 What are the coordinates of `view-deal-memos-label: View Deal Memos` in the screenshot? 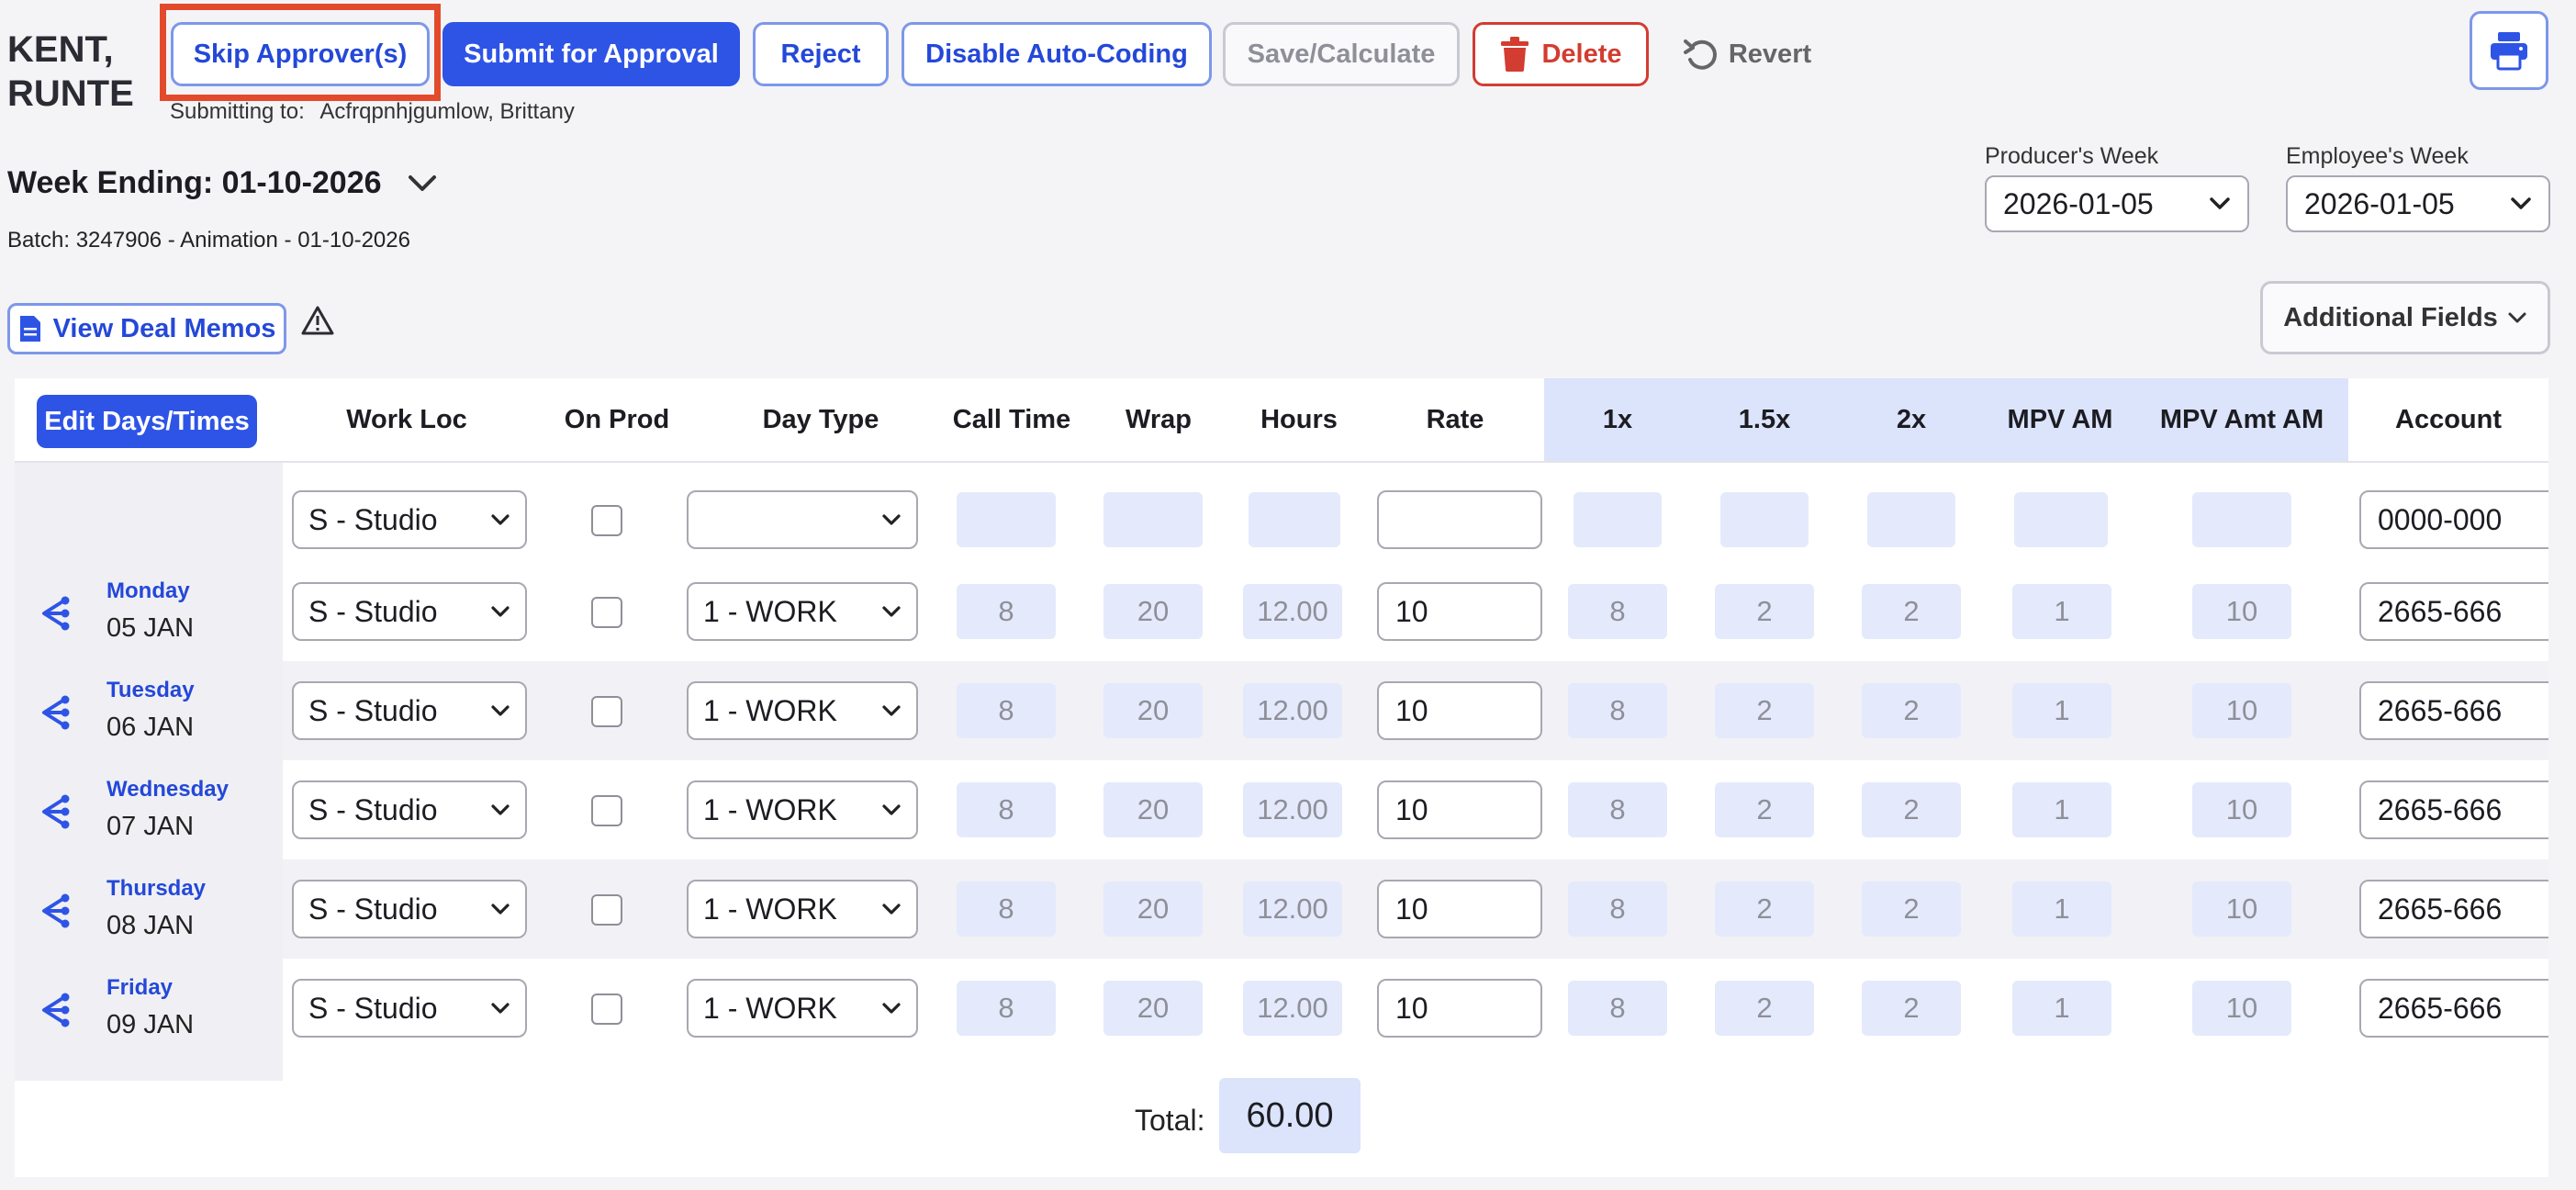 It's located at (164, 328).